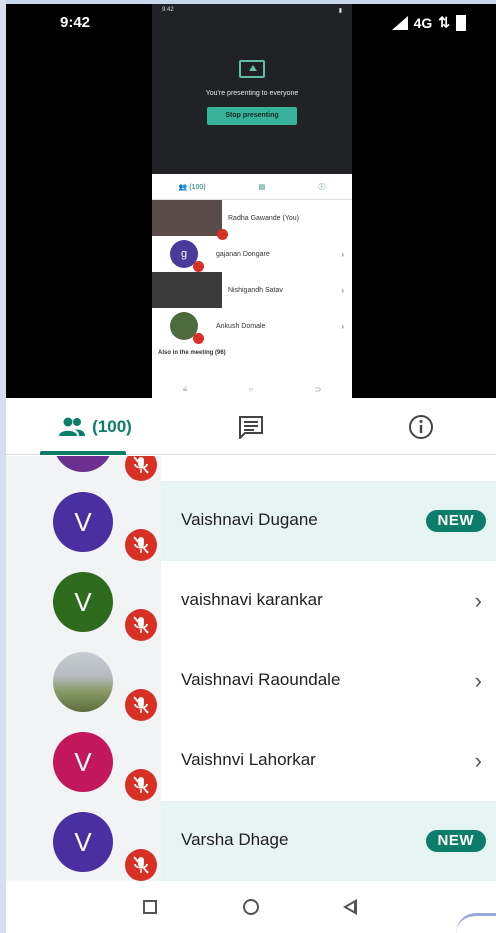 This screenshot has width=496, height=933. I want to click on participant-name: Varsha Dhage, so click(235, 839).